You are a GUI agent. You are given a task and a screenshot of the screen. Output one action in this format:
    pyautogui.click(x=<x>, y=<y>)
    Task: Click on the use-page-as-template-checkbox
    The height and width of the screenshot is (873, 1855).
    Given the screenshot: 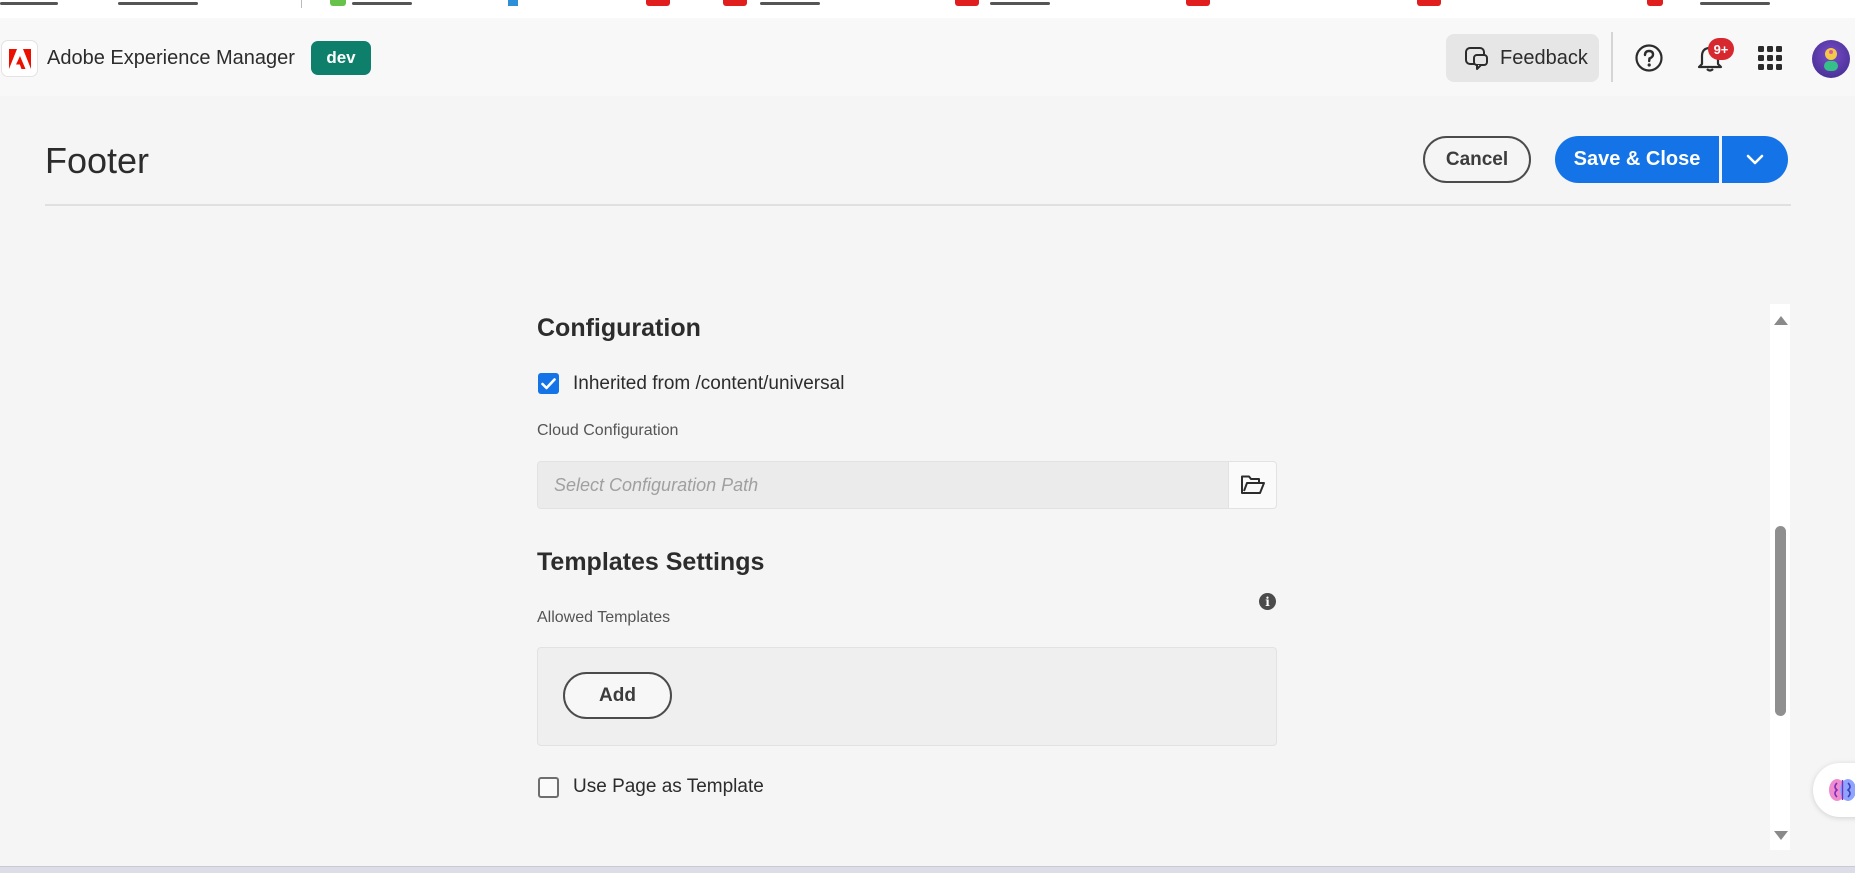 What is the action you would take?
    pyautogui.click(x=548, y=787)
    